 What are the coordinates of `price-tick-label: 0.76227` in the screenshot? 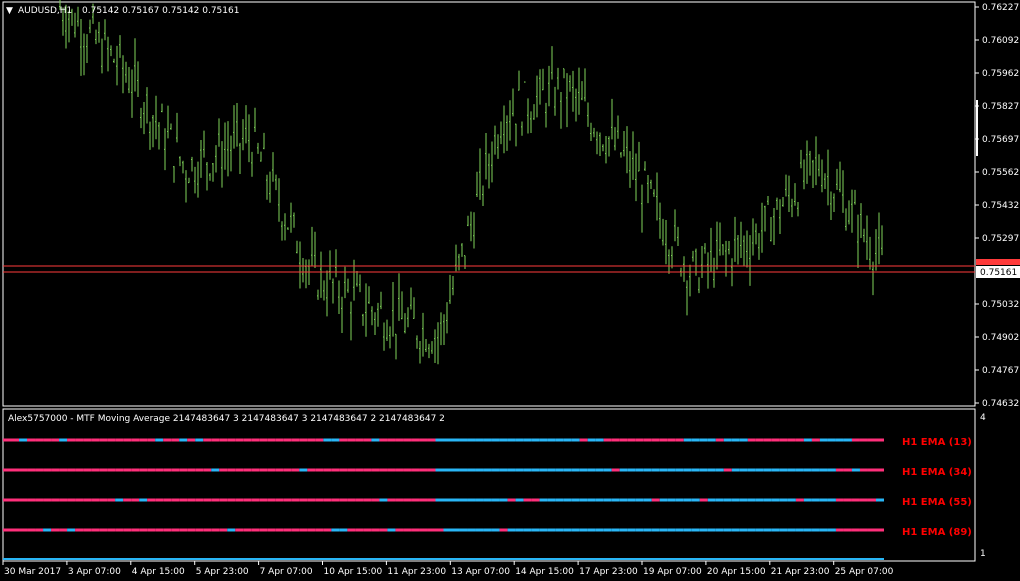 It's located at (1000, 8).